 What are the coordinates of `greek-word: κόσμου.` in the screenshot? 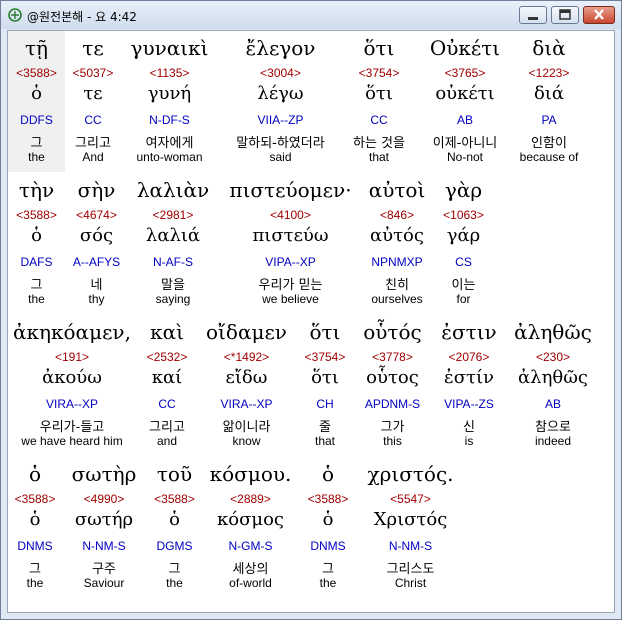 It's located at (250, 474).